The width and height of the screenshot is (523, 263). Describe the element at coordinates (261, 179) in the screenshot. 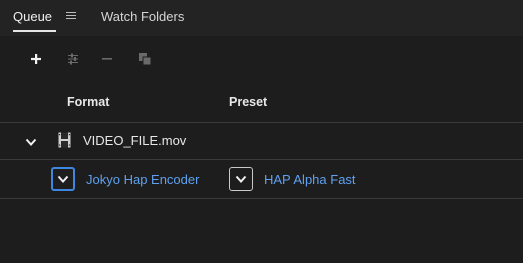

I see `queue-output-row: Jokyo Hap Encoder HAP Alpha Fast` at that location.